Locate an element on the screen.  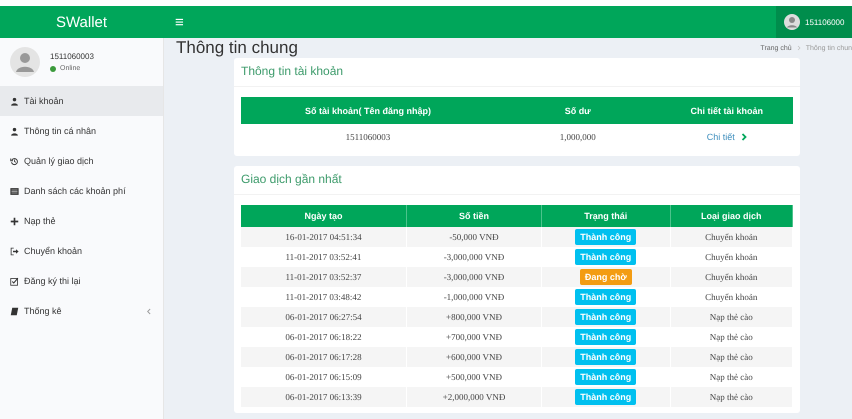
table-cell: 1,000,000 is located at coordinates (577, 137).